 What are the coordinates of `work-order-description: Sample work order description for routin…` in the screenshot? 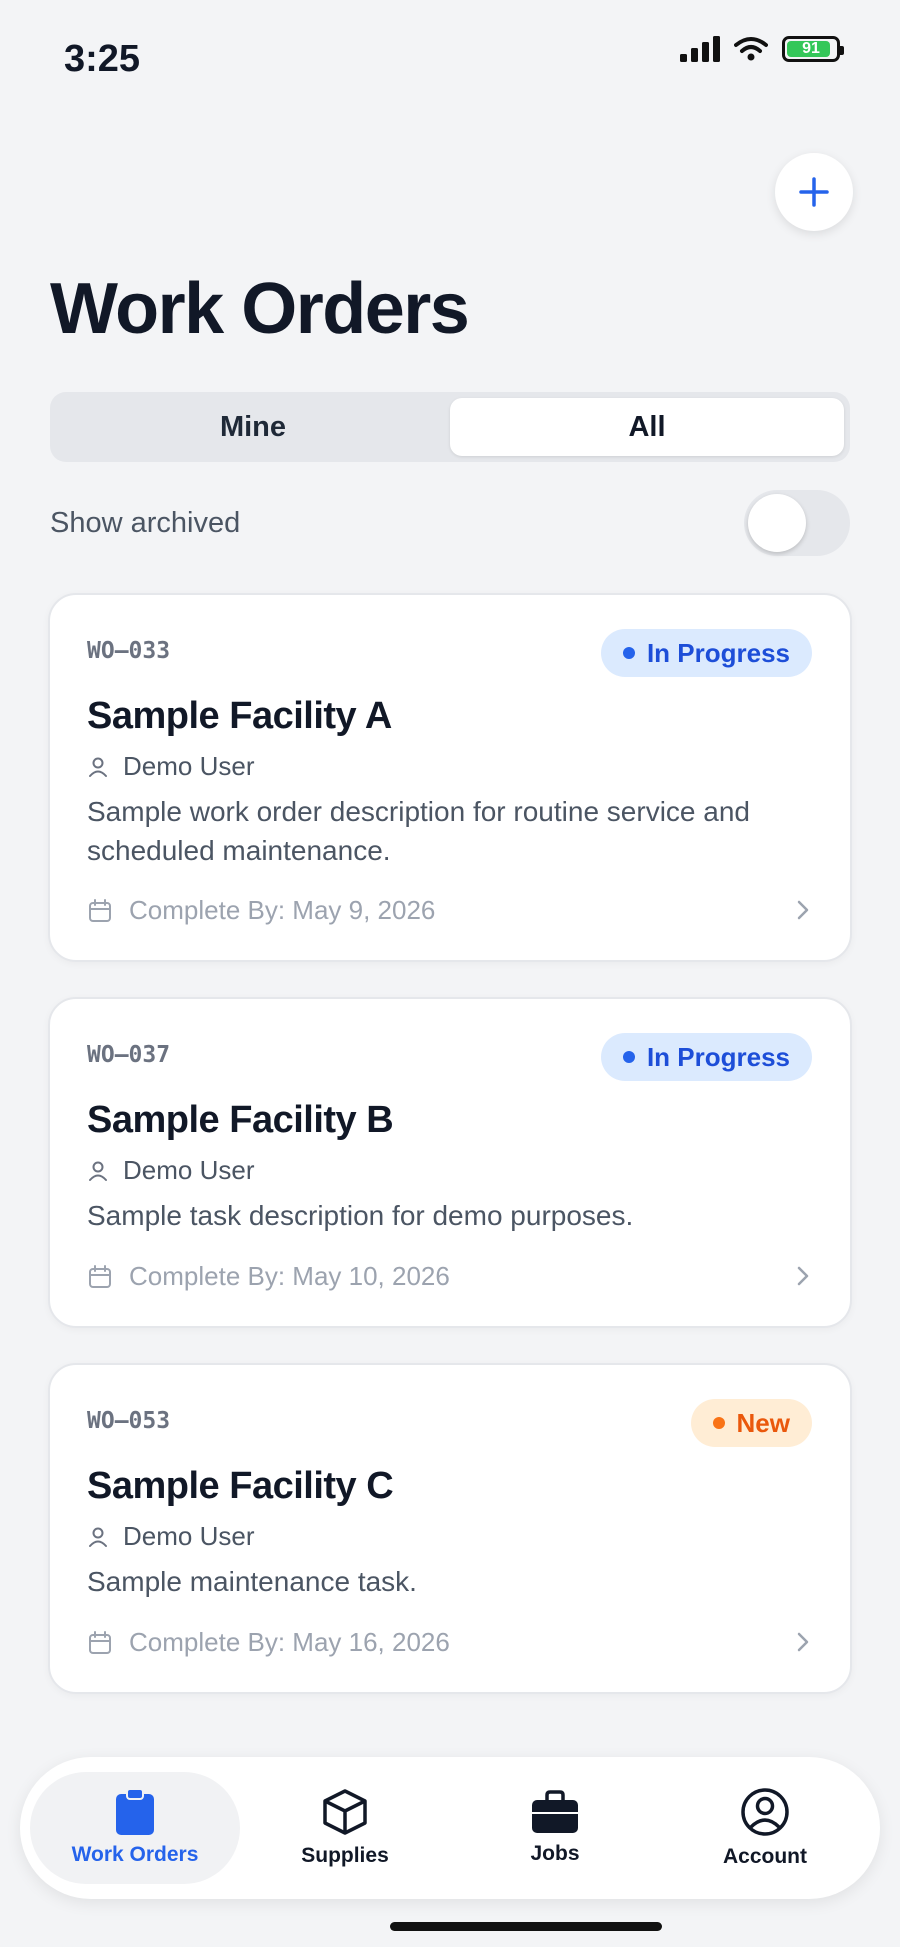 It's located at (418, 831).